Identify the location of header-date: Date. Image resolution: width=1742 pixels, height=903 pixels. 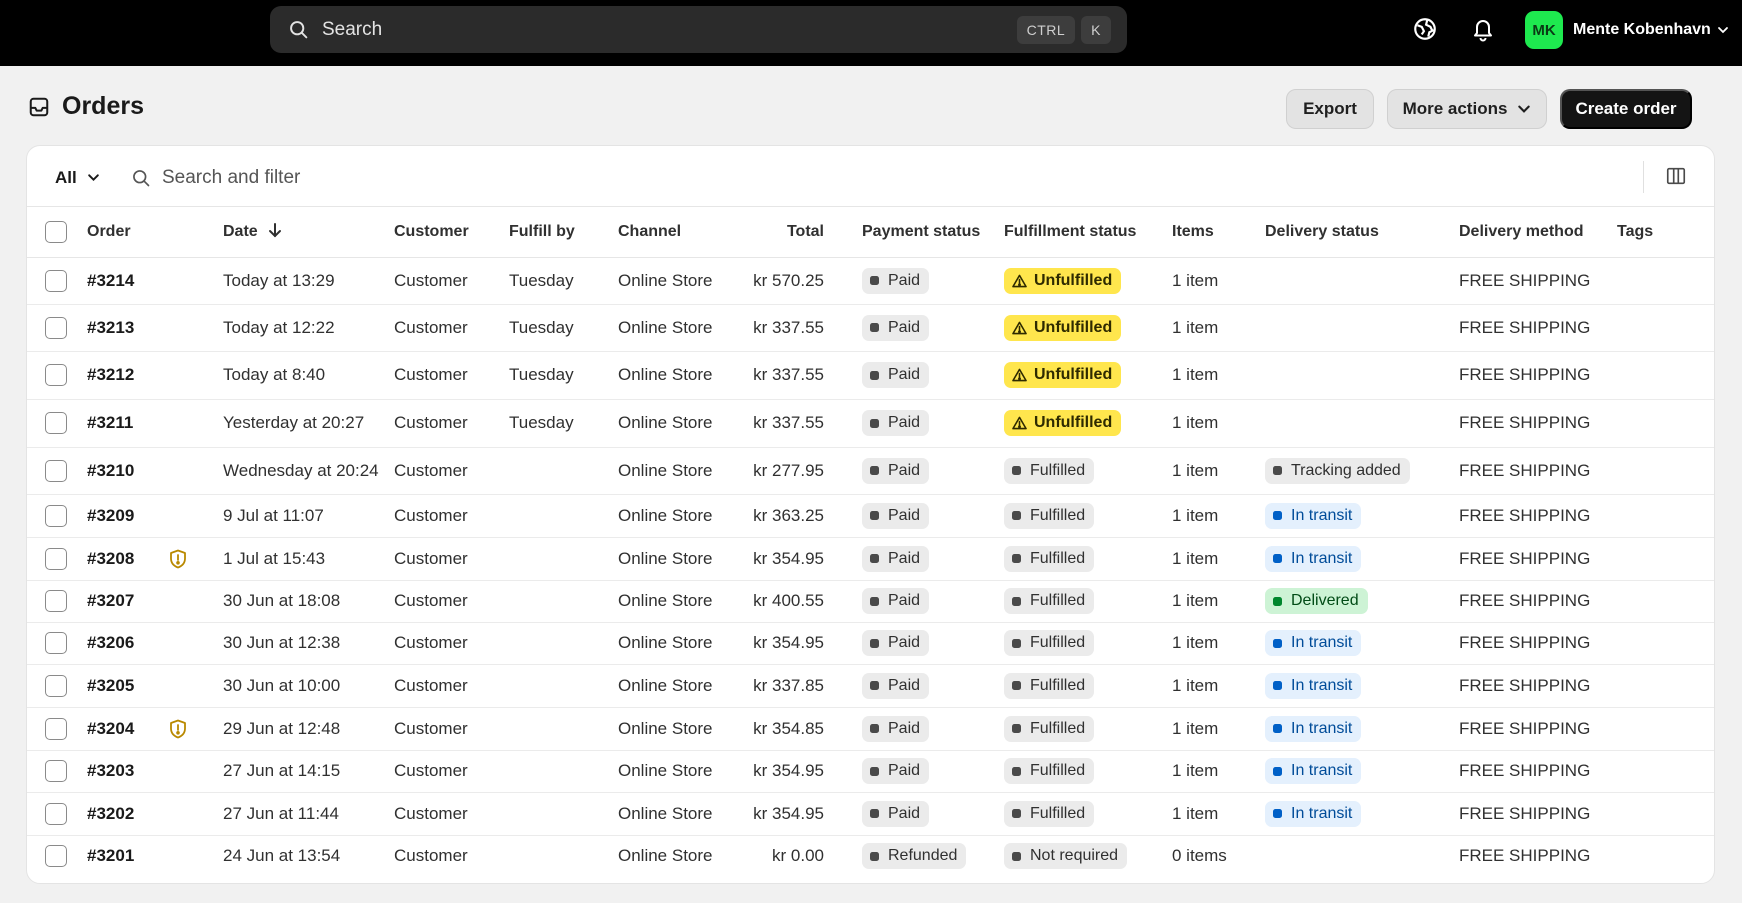
(308, 232).